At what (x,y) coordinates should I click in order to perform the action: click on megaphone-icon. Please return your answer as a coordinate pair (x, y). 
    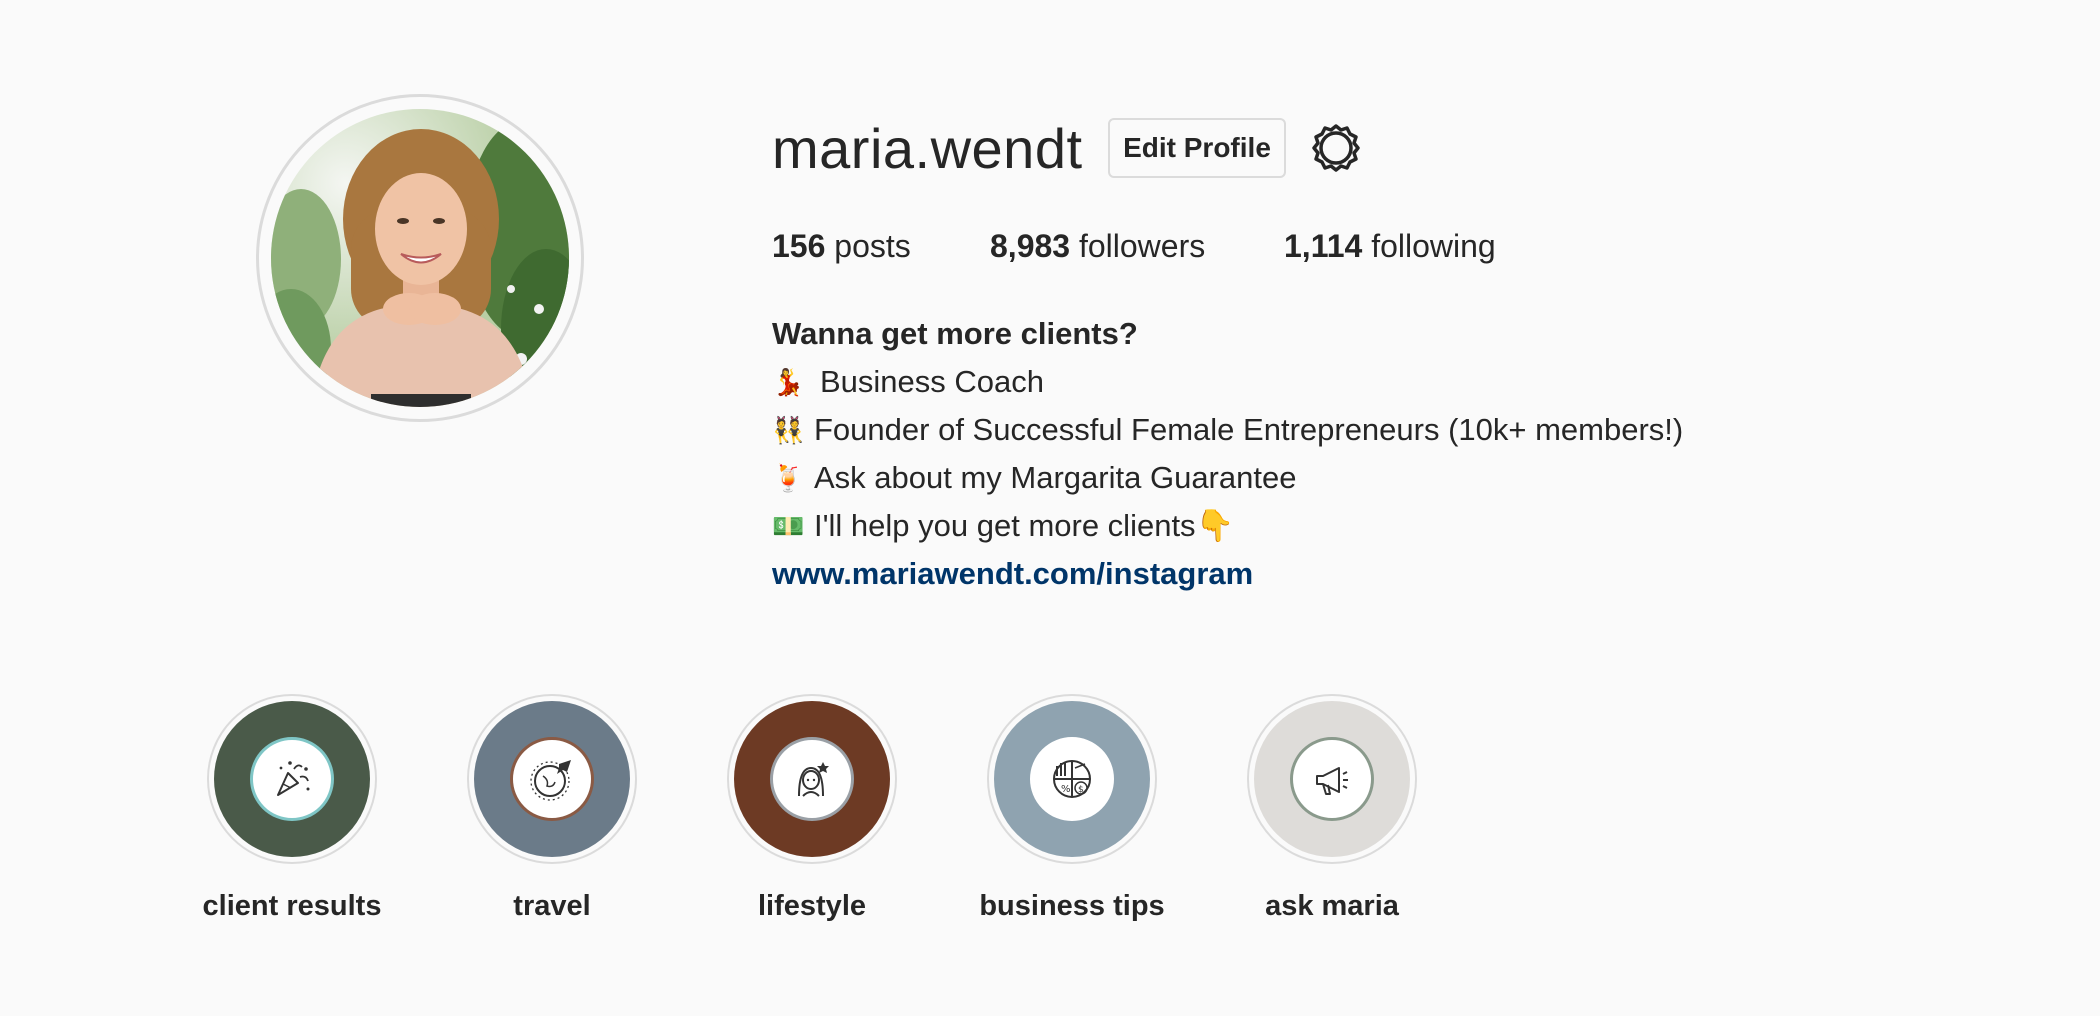
    Looking at the image, I should click on (1332, 781).